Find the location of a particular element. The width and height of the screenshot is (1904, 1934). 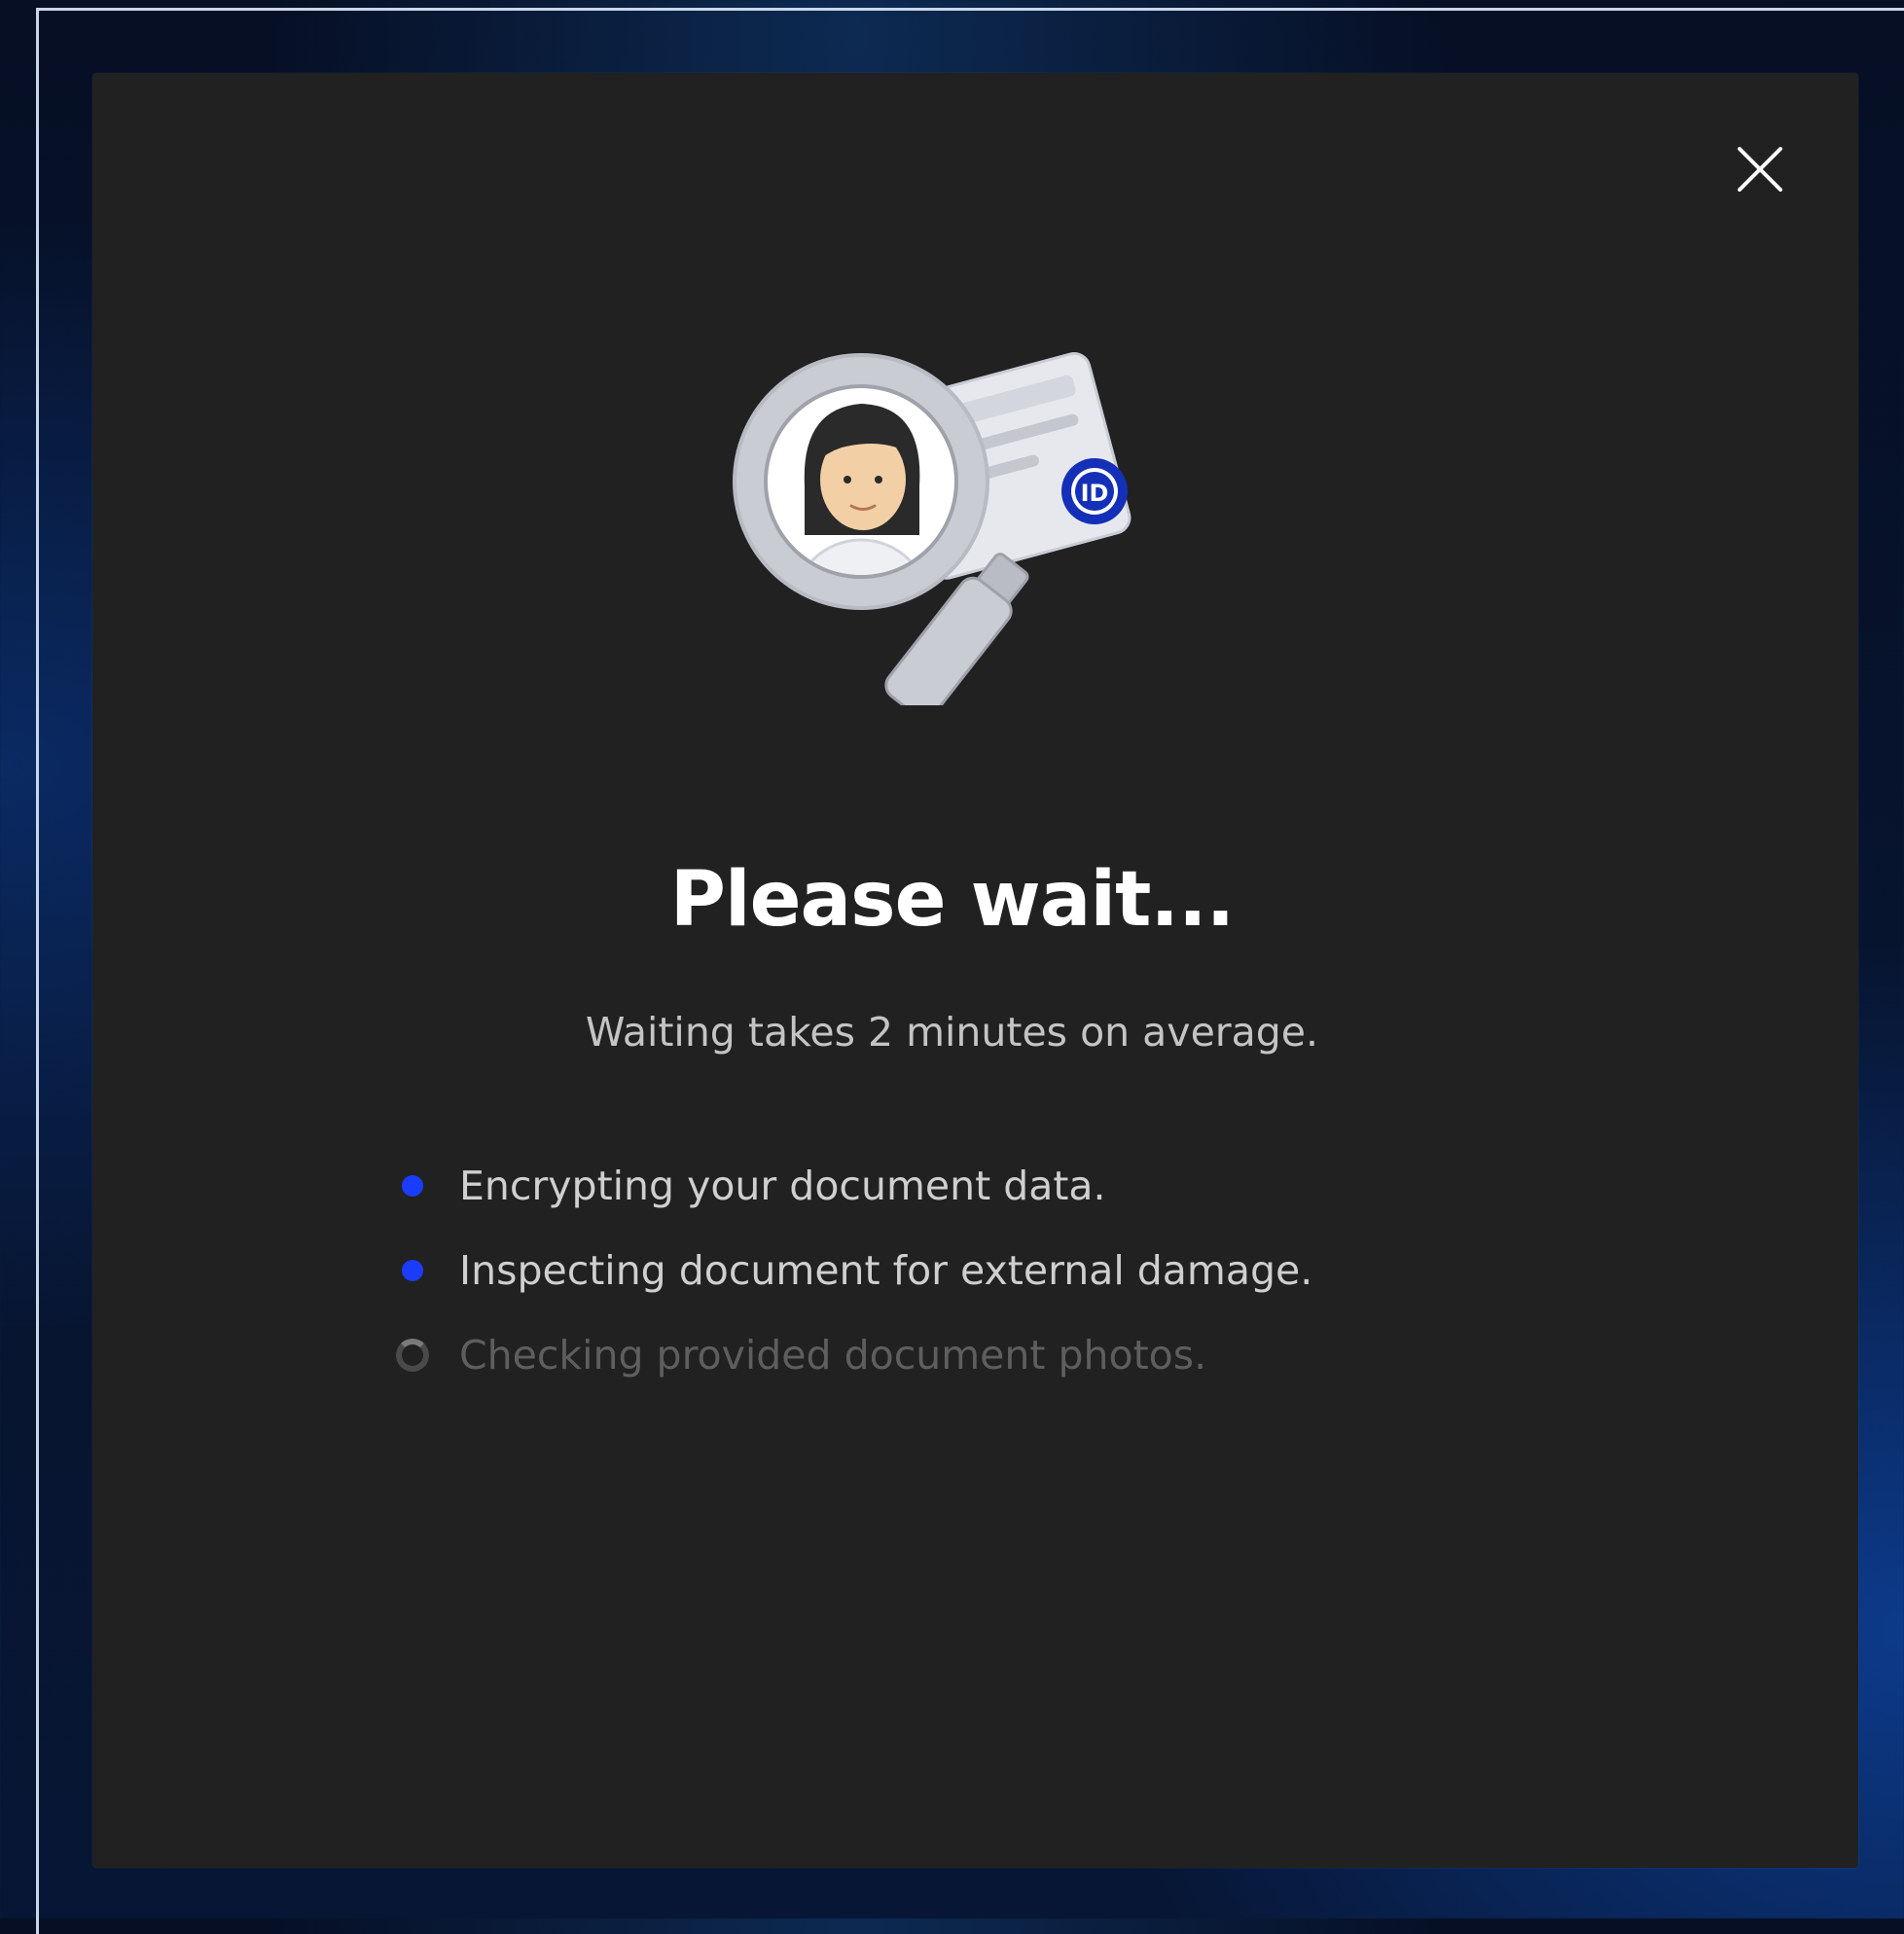

id-verification-magnifier-icon: ID is located at coordinates (932, 528).